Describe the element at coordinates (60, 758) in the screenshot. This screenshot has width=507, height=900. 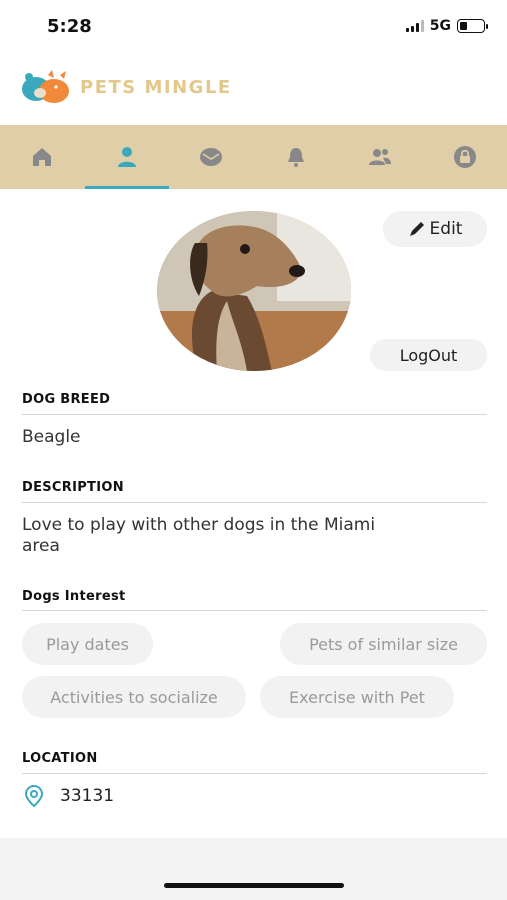
I see `location-label: LOCATION` at that location.